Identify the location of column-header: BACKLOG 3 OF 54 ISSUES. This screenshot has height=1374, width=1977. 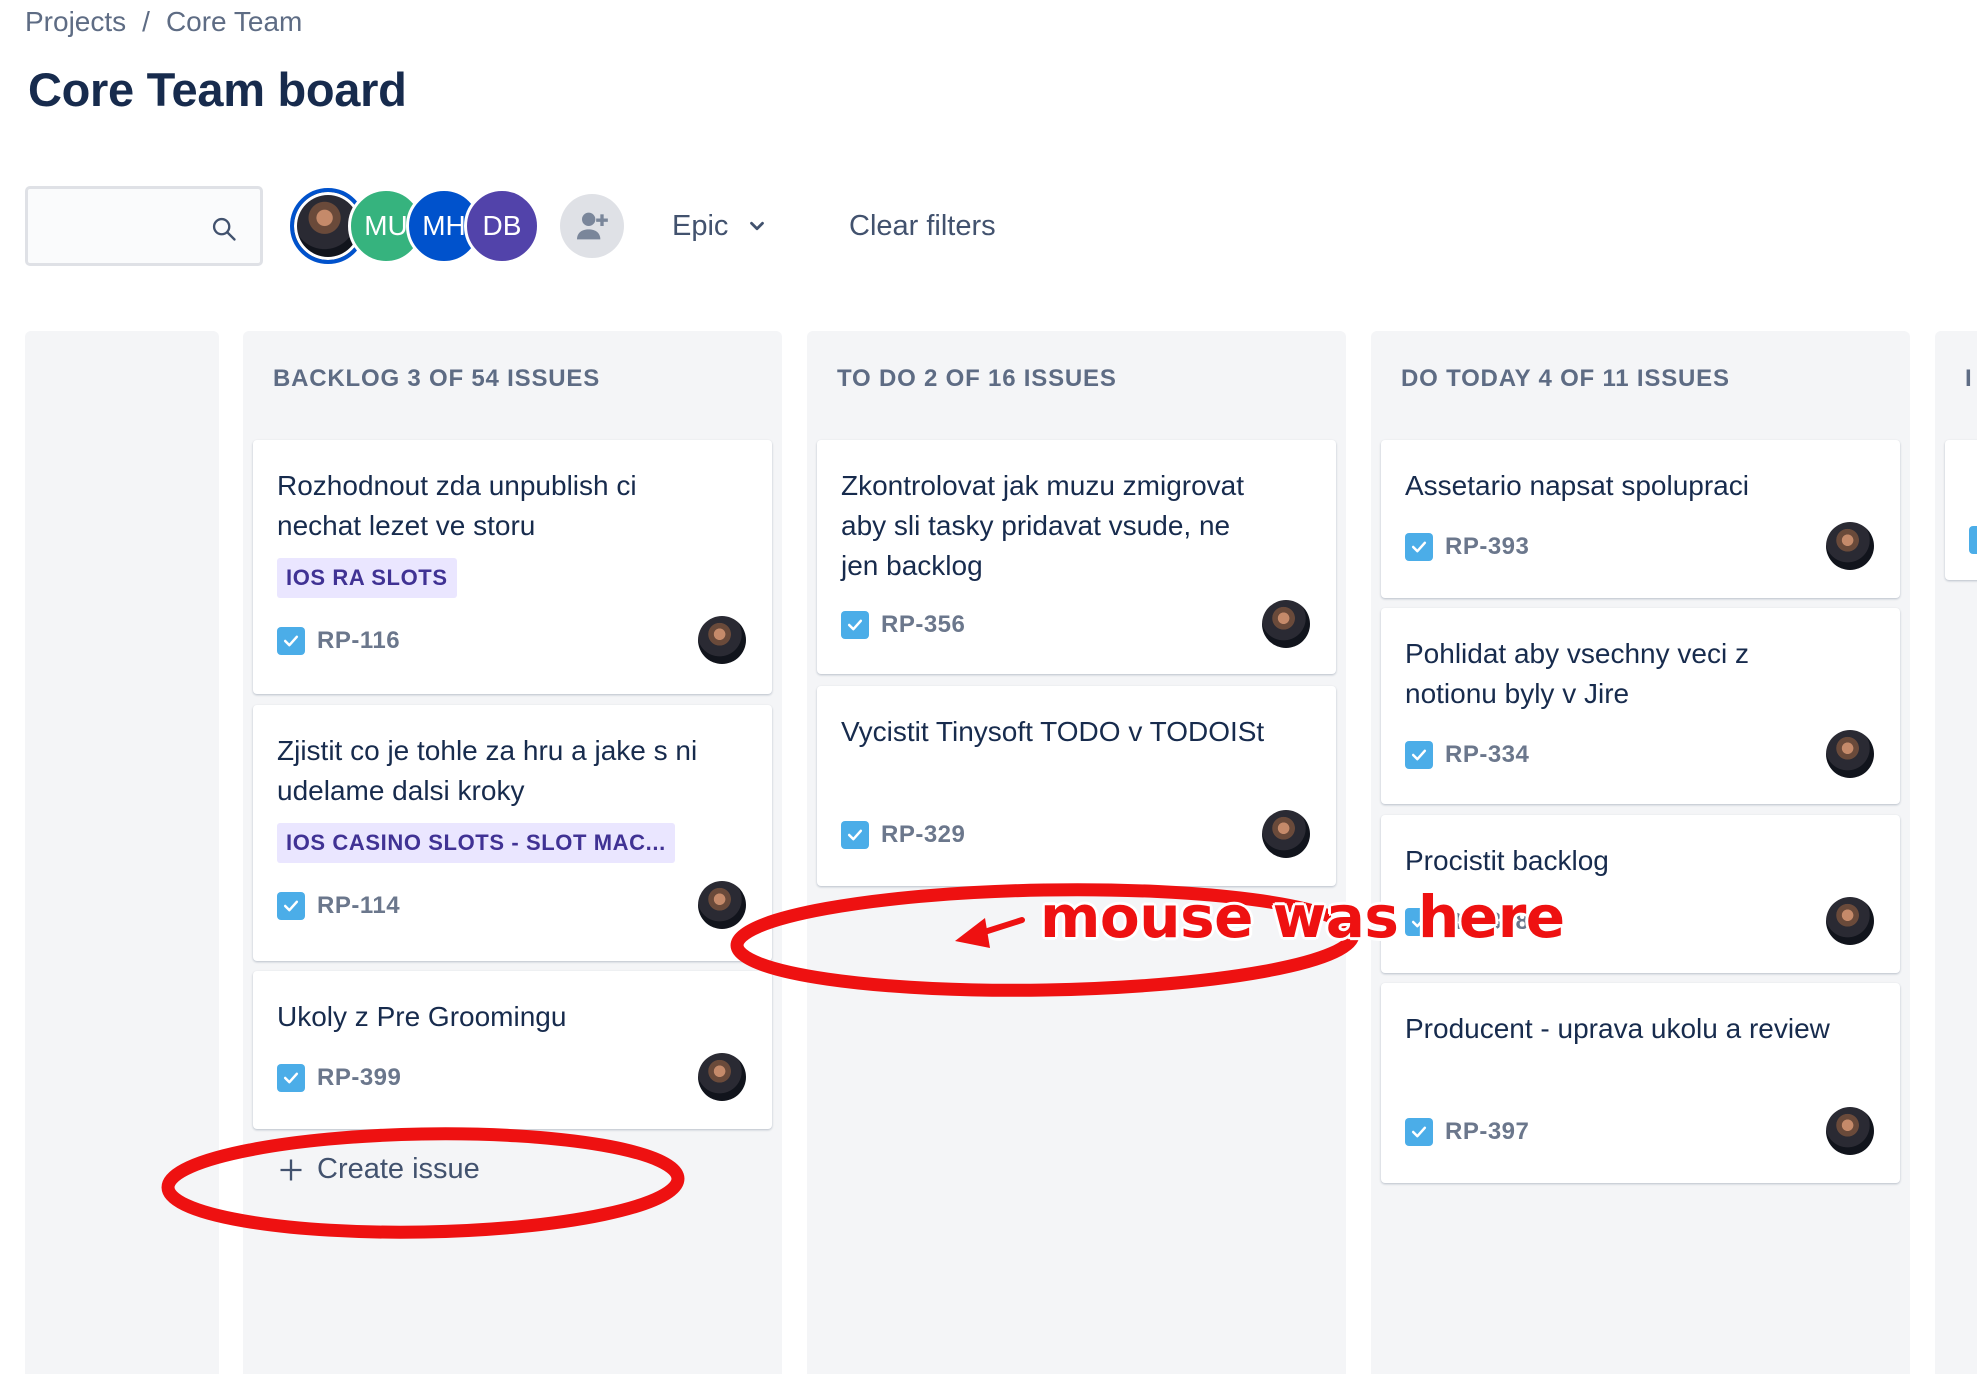
(436, 378).